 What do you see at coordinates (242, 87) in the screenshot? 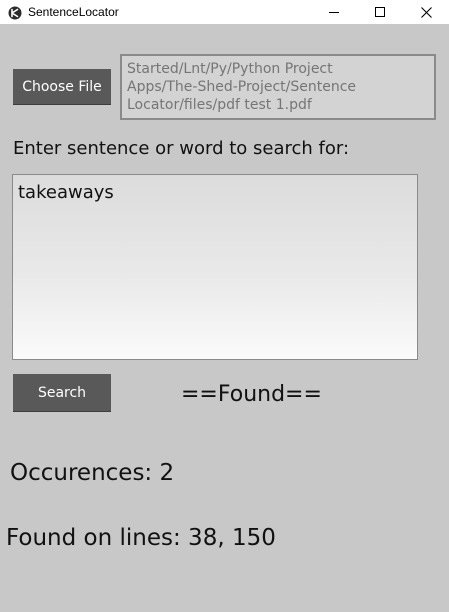
I see `file-path-line: Apps/The-Shed-Project/Sentence` at bounding box center [242, 87].